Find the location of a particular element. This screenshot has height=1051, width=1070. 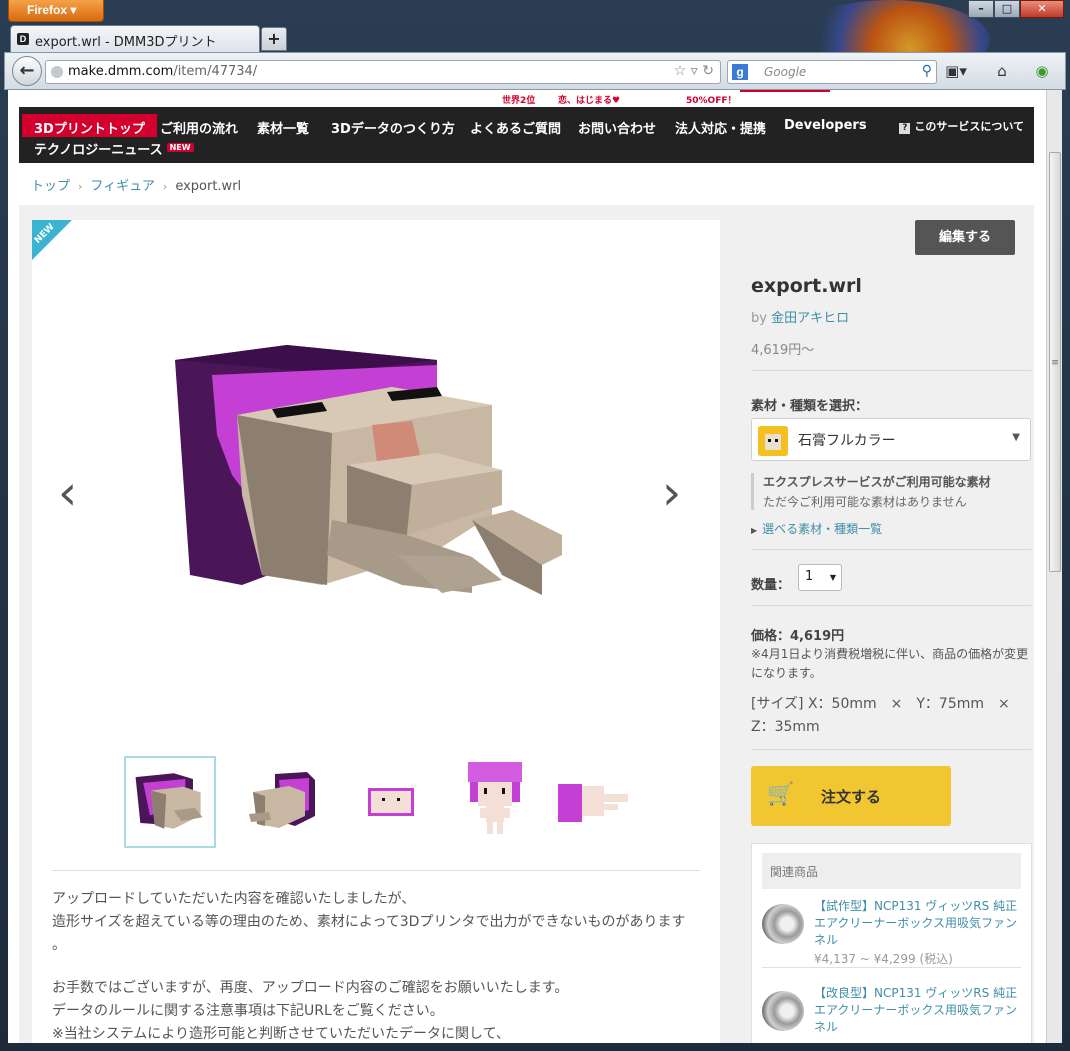

description-line: ※当社システムにより造形可能と判断させていただいたデータに関して、 is located at coordinates (281, 1034).